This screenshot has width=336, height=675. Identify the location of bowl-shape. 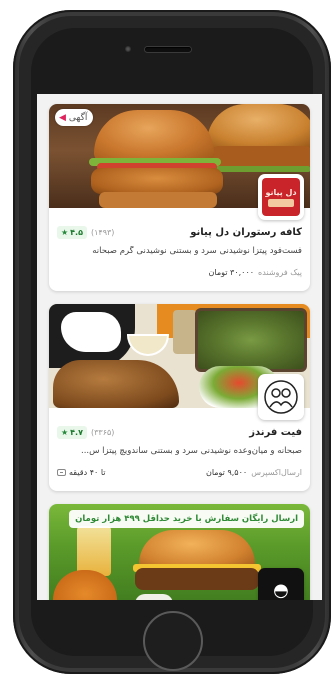
(148, 345).